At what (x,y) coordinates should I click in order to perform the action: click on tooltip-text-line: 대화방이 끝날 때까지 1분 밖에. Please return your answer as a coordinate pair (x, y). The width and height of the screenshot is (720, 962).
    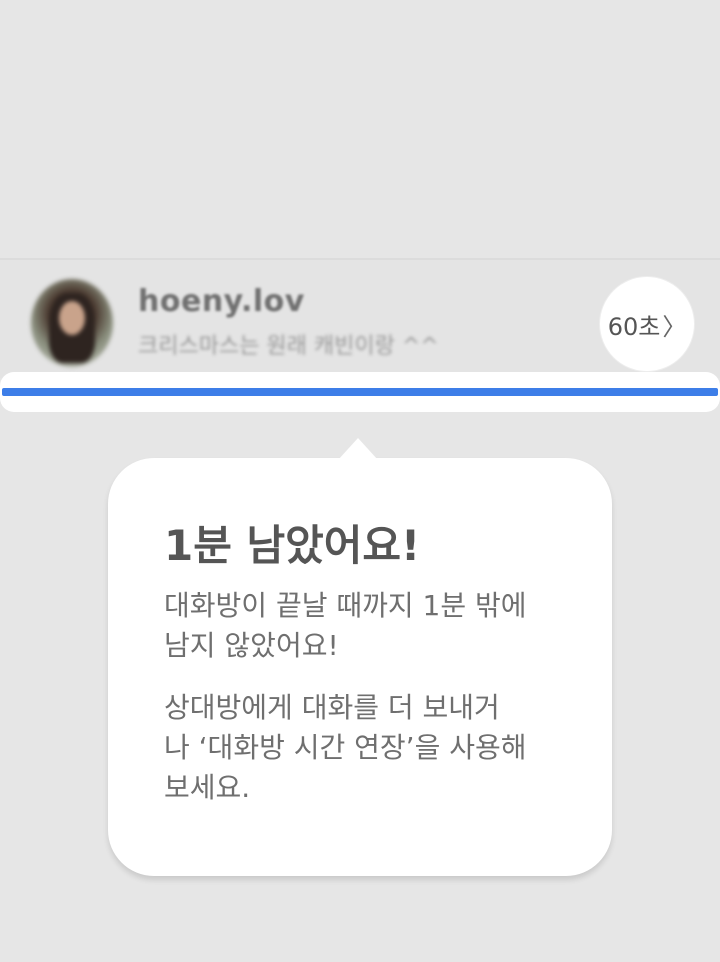
    Looking at the image, I should click on (345, 605).